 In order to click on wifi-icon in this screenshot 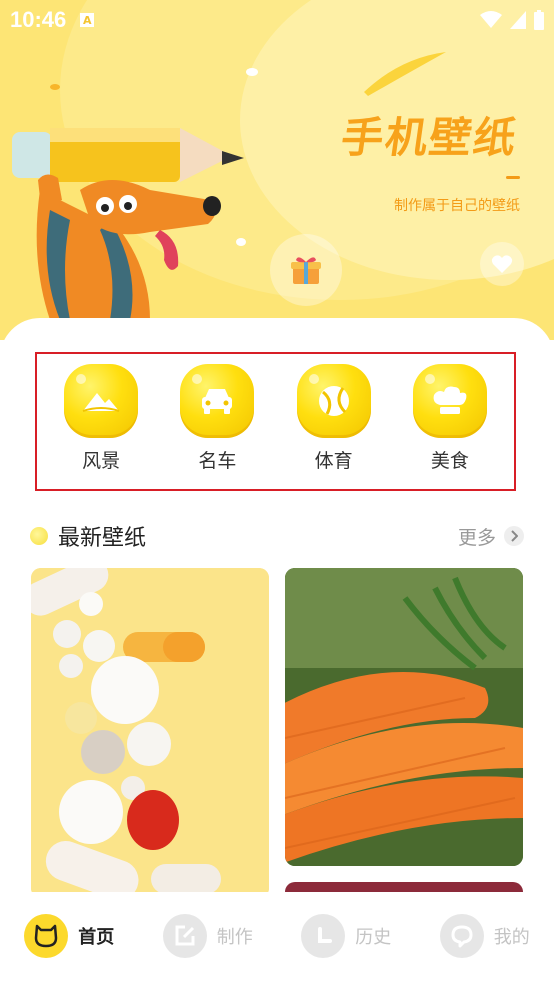, I will do `click(491, 19)`.